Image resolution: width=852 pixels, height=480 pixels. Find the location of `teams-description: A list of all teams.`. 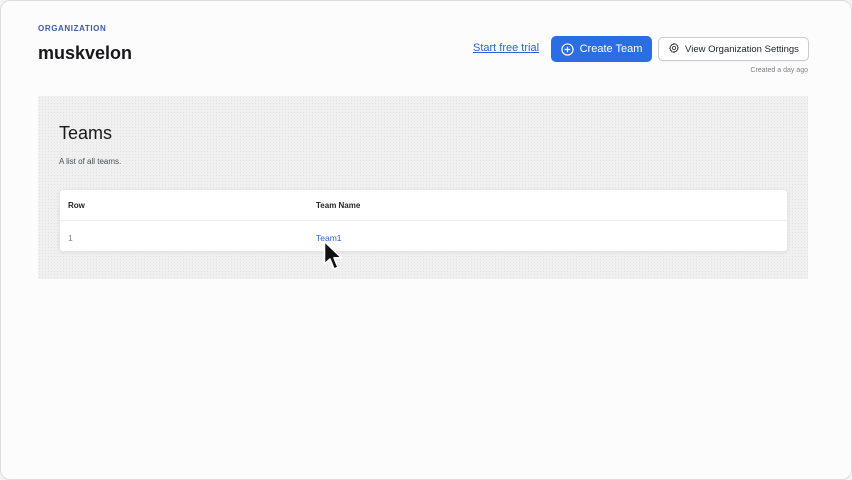

teams-description: A list of all teams. is located at coordinates (90, 161).